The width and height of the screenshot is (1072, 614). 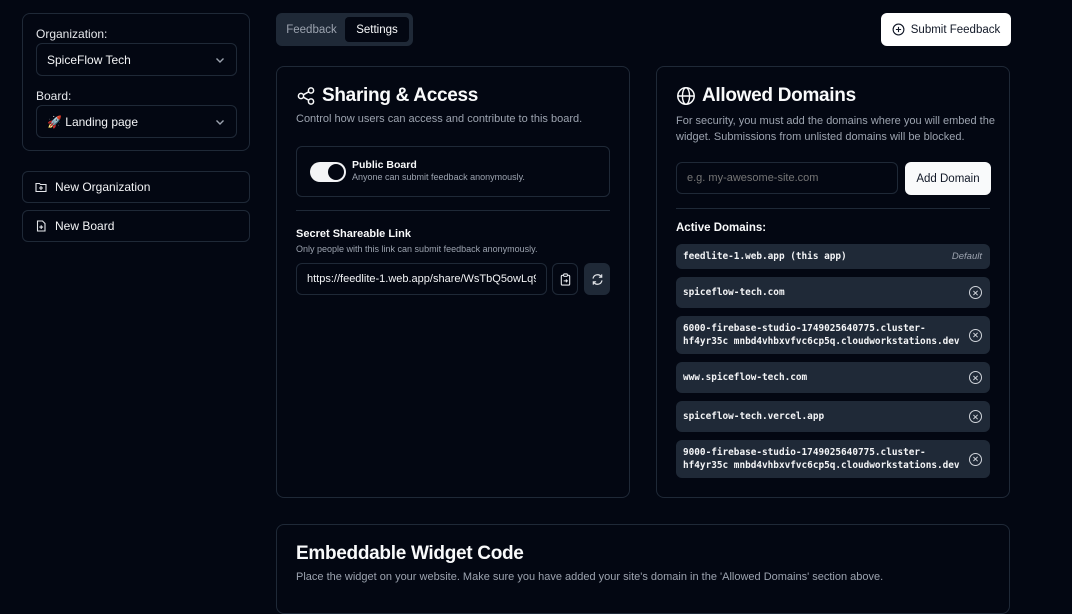 I want to click on board-label: Board:, so click(x=54, y=96).